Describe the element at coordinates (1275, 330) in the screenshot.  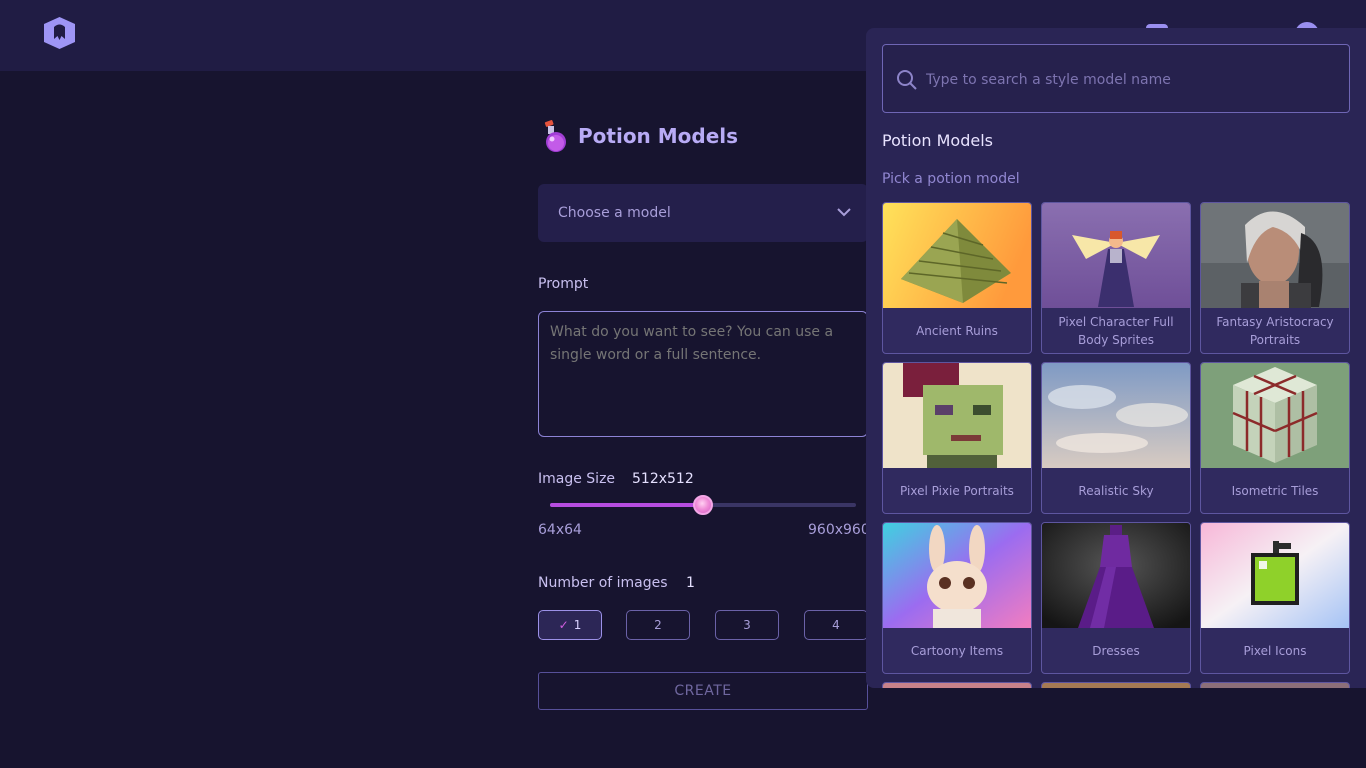
I see `model-card-label: Fantasy Aristocracy Portraits` at that location.